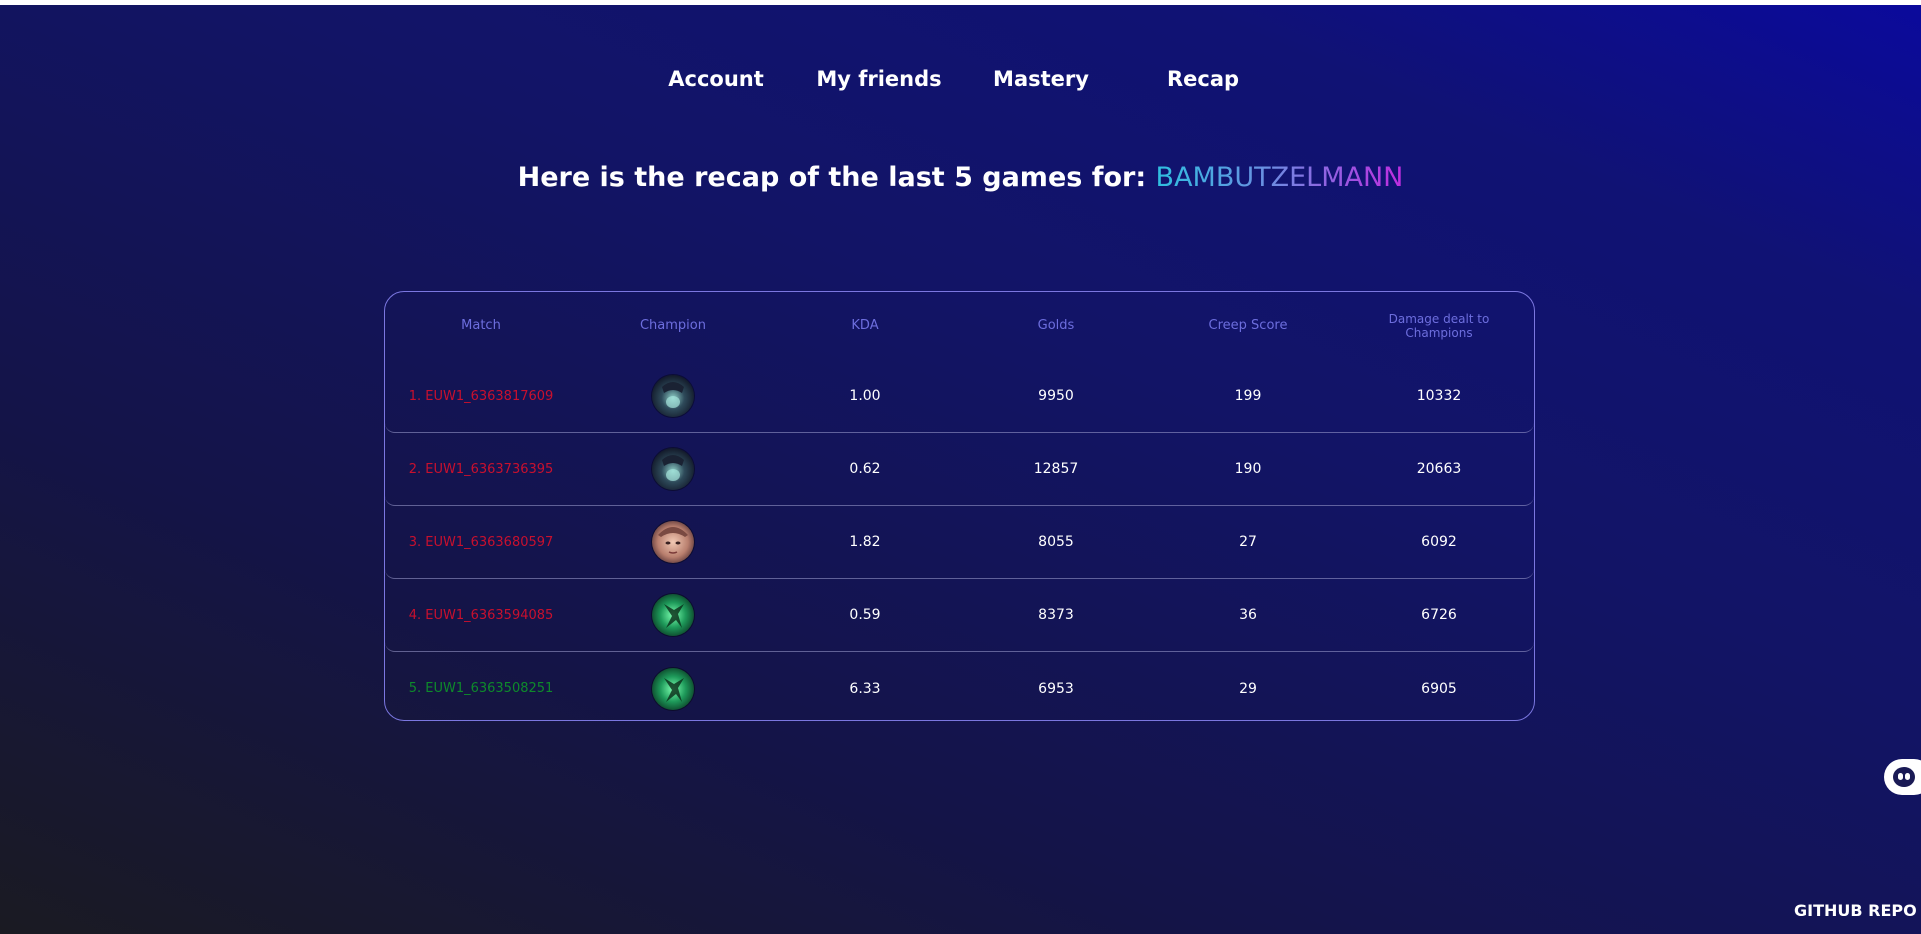 The width and height of the screenshot is (1921, 934). Describe the element at coordinates (1279, 177) in the screenshot. I see `player-name: BAMBUTZELMANN` at that location.